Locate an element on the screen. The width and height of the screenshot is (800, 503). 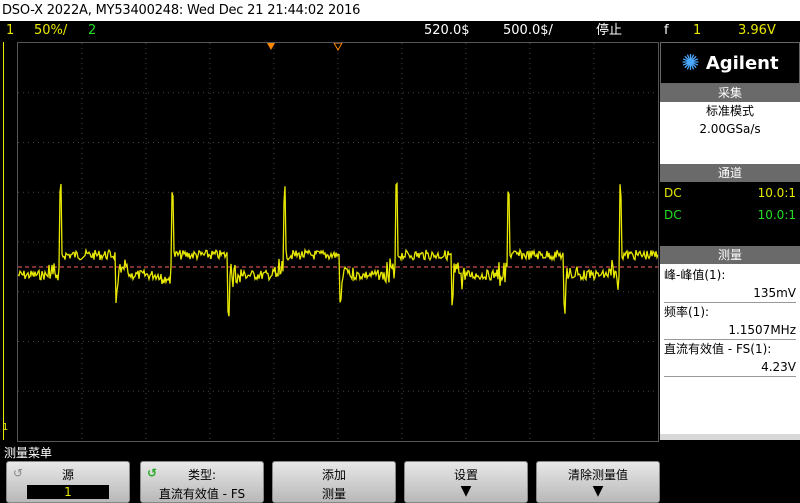
softkey-value: 测量 is located at coordinates (333, 494).